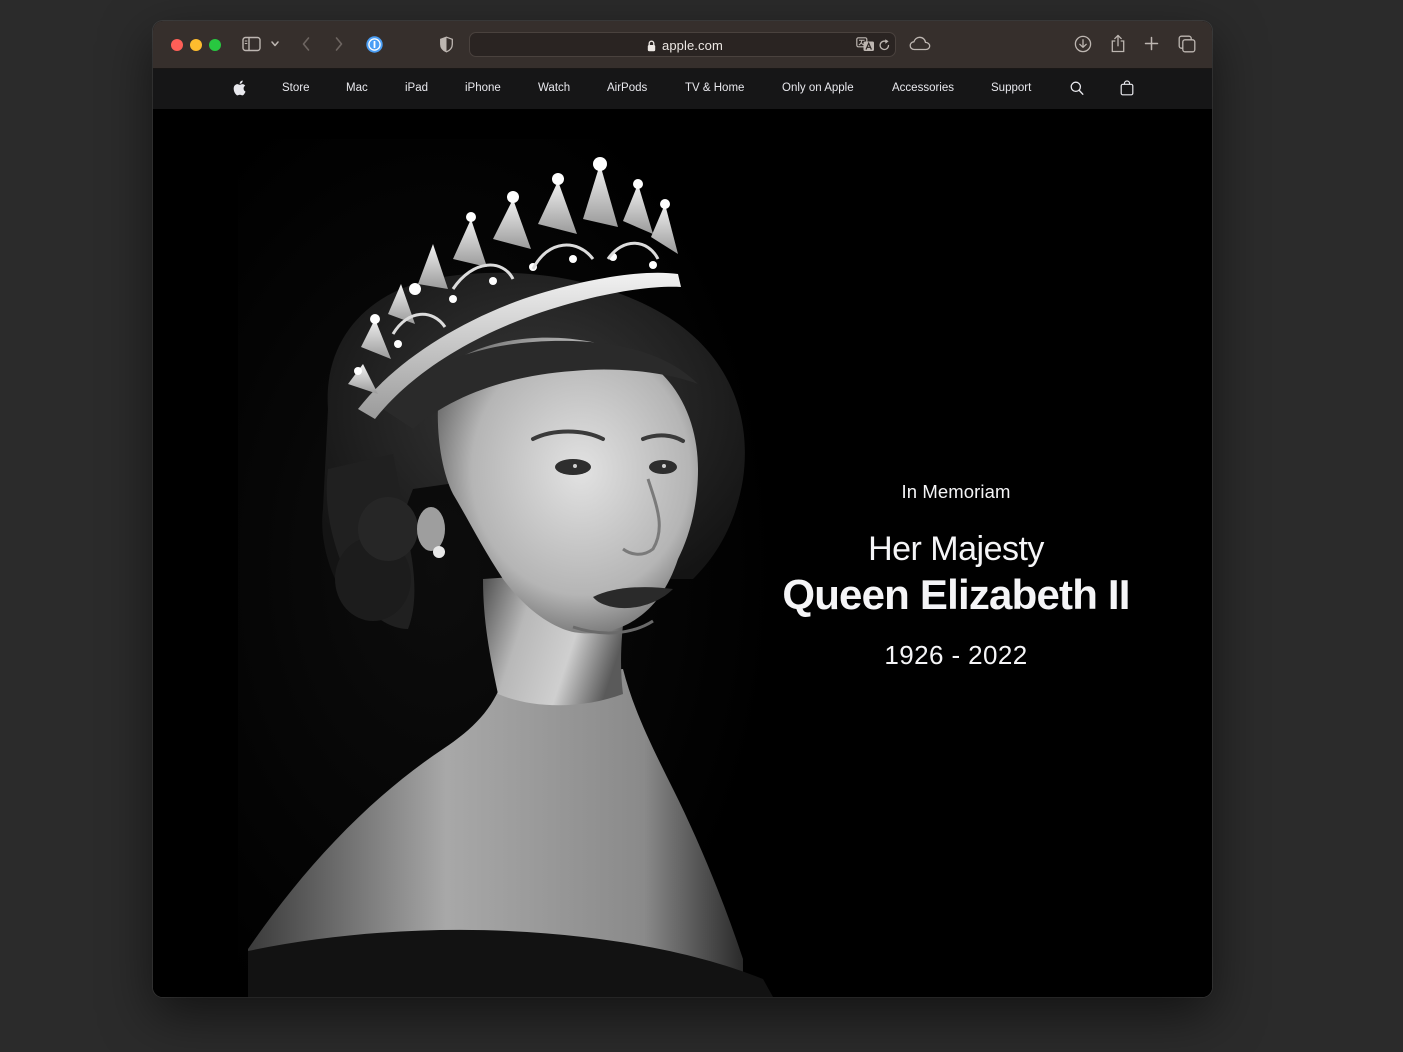  What do you see at coordinates (1011, 88) in the screenshot?
I see `nav-item-support: Support` at bounding box center [1011, 88].